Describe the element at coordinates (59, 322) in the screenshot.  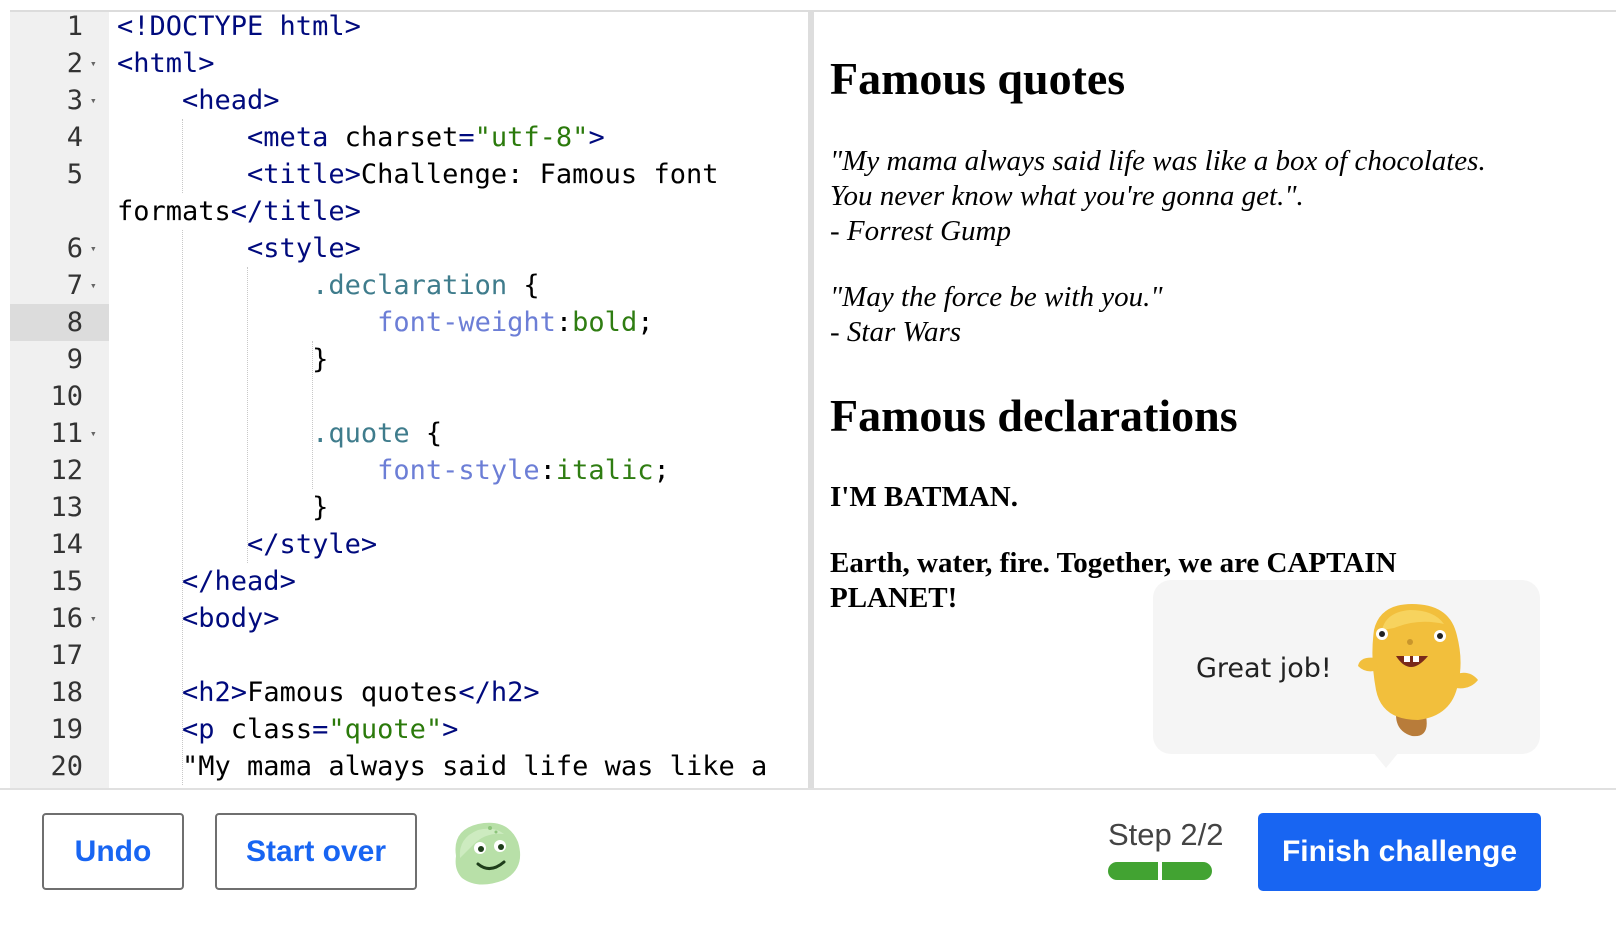
I see `active-line-number: 8` at that location.